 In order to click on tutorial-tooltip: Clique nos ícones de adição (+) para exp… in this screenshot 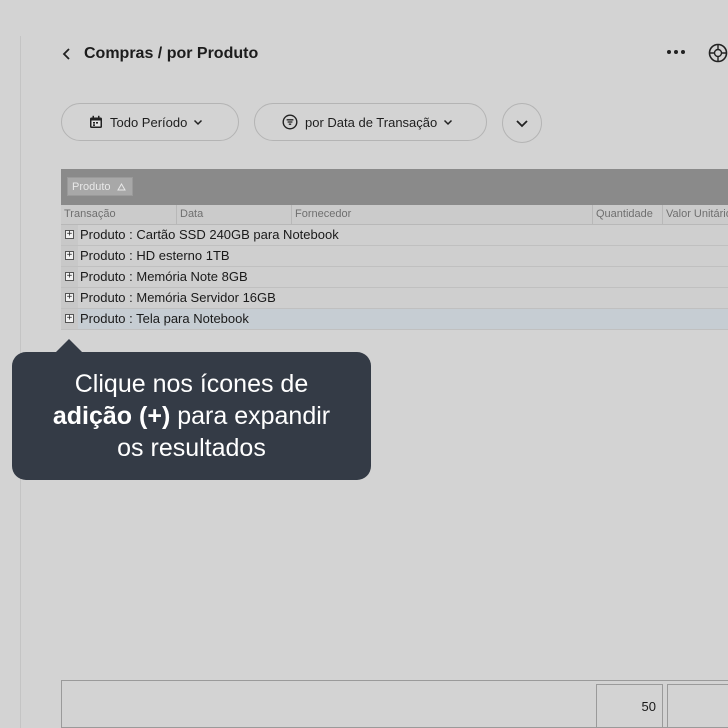, I will do `click(191, 409)`.